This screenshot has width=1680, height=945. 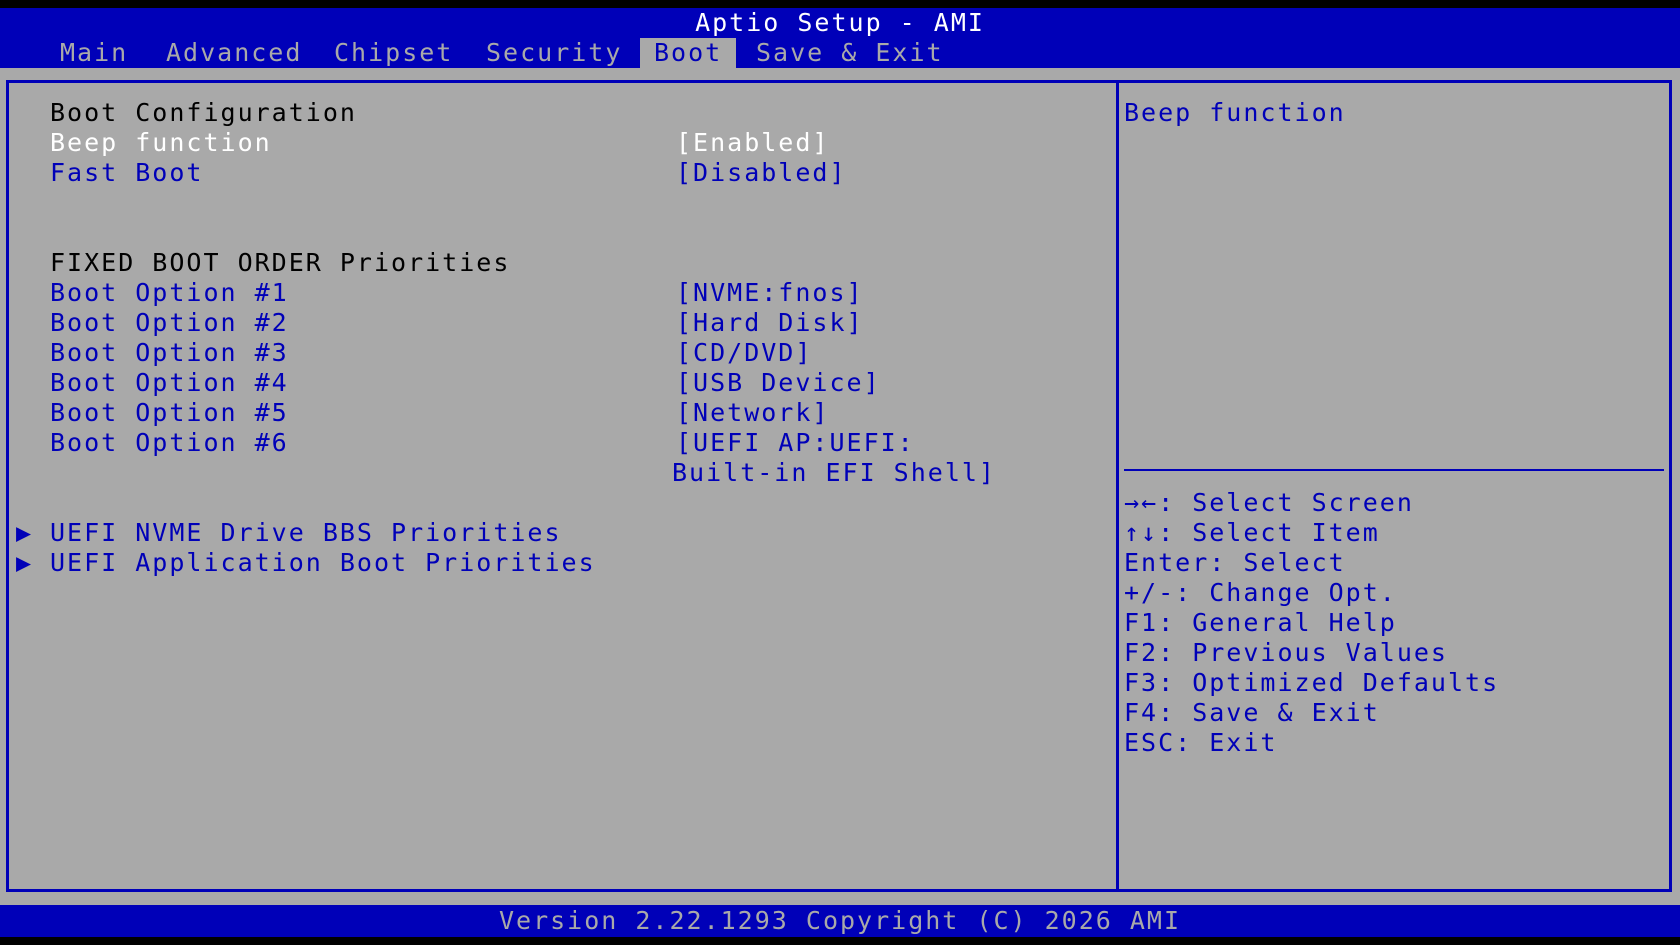 I want to click on beep-function-label: Beep function, so click(x=161, y=143).